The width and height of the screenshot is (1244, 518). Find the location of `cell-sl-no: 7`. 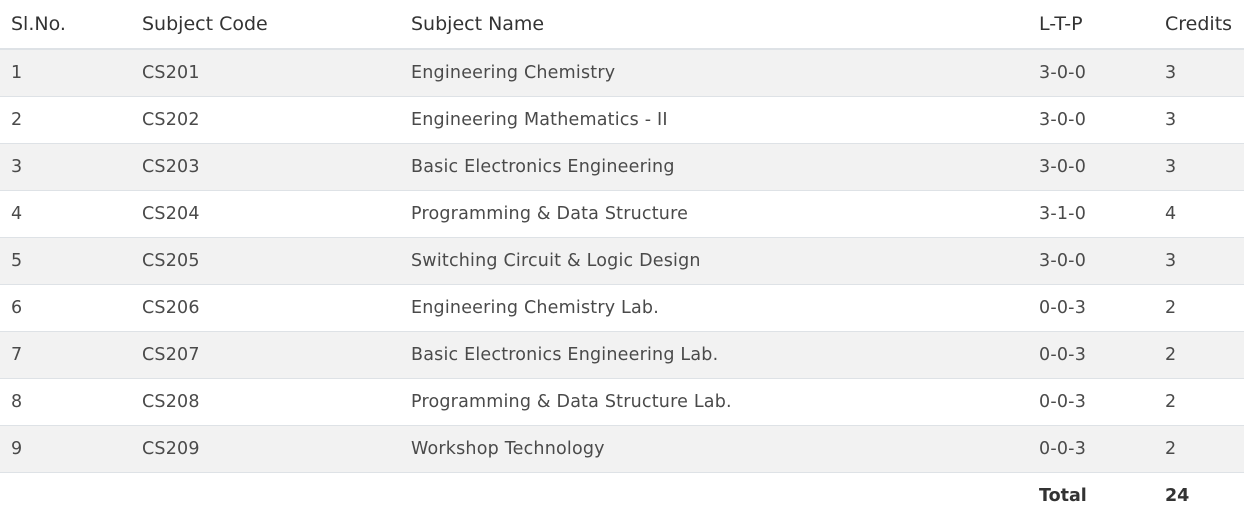

cell-sl-no: 7 is located at coordinates (65, 355).